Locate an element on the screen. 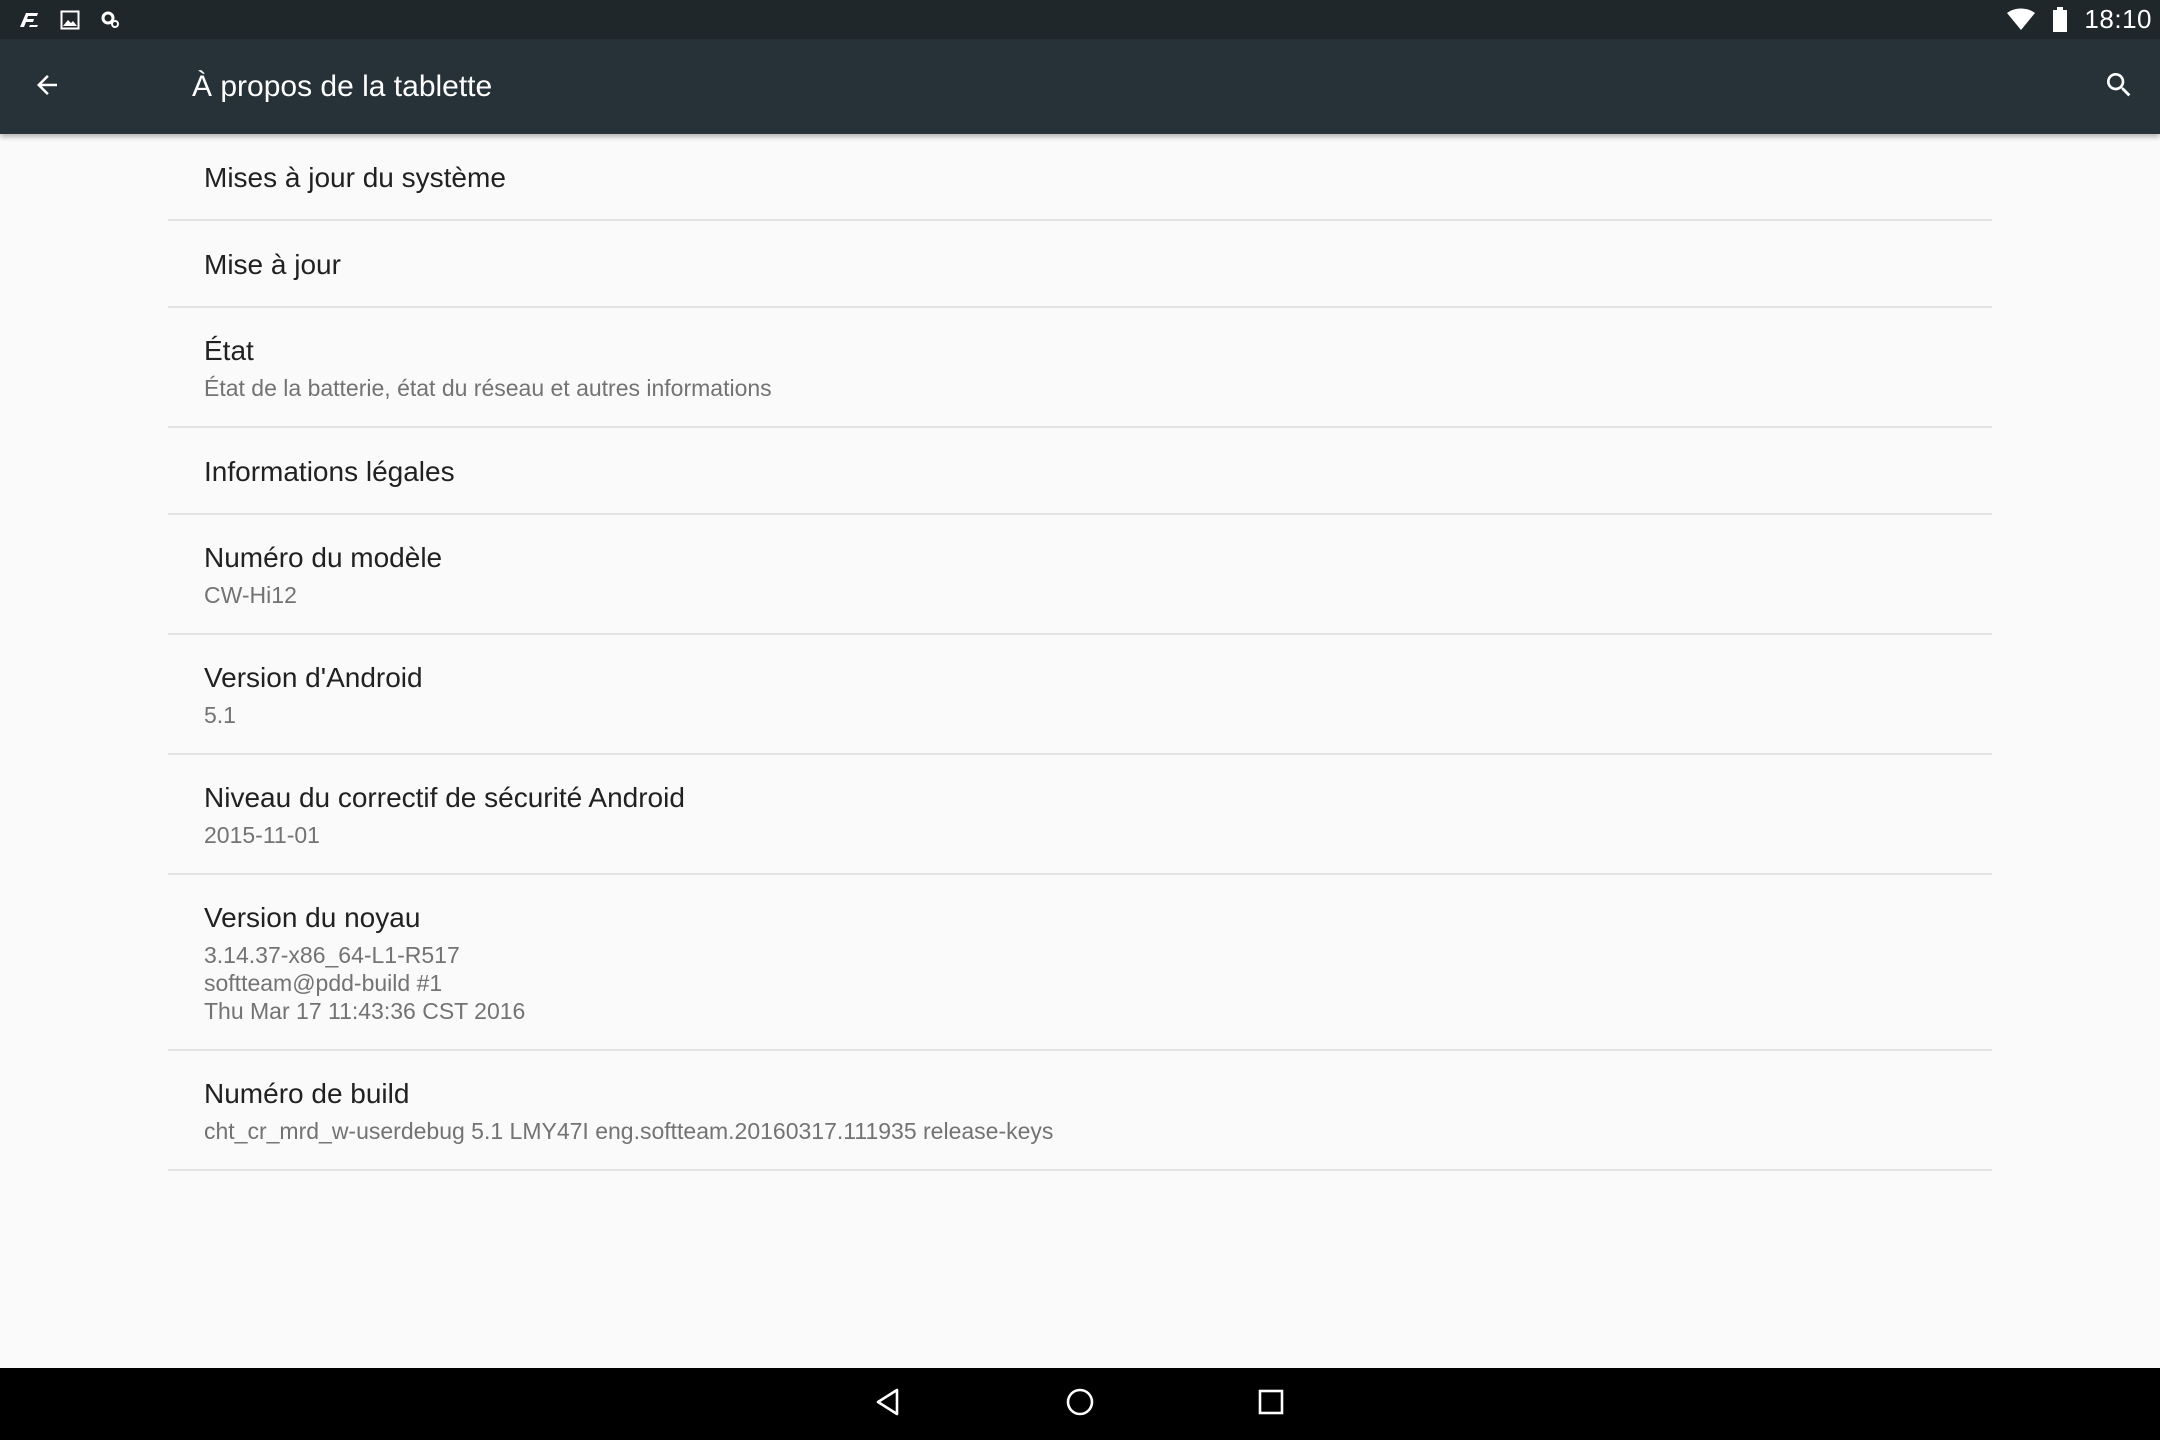 This screenshot has height=1440, width=2160. navigation-bar is located at coordinates (1080, 1404).